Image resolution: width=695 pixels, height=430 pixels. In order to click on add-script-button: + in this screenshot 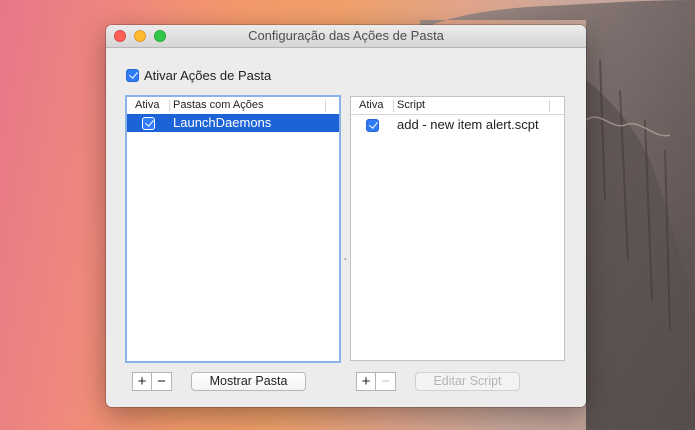, I will do `click(366, 381)`.